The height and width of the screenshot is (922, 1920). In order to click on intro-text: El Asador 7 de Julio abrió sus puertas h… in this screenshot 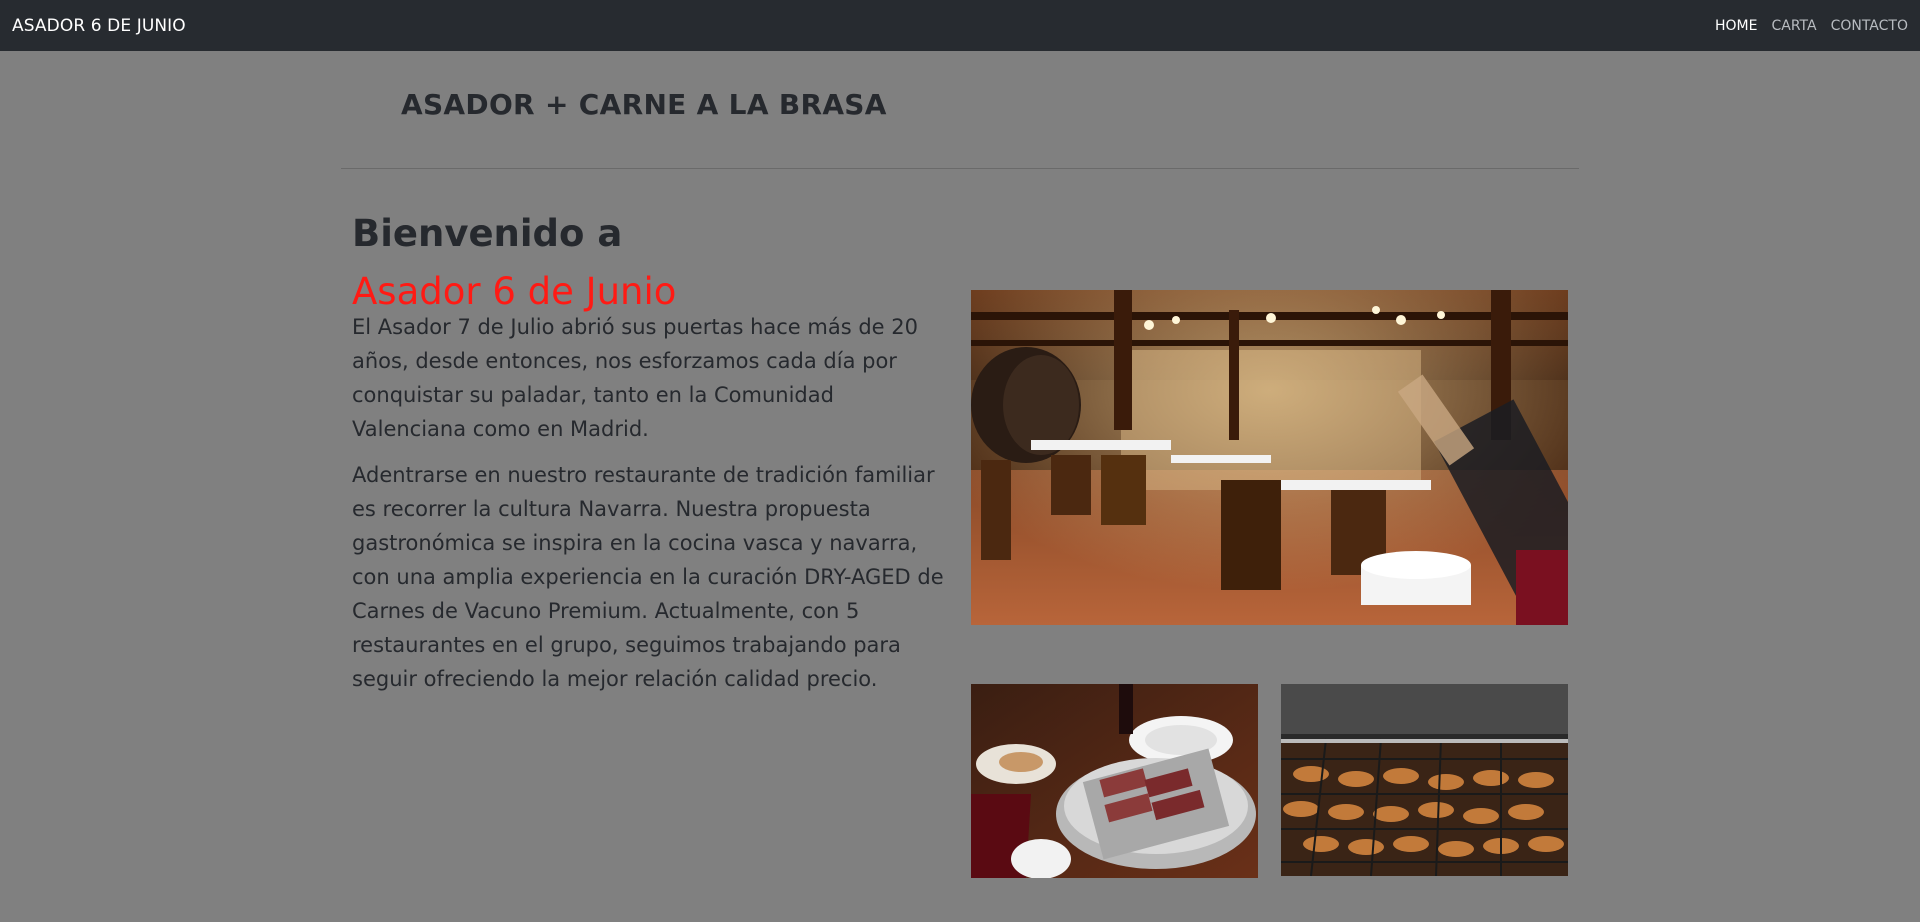, I will do `click(649, 509)`.